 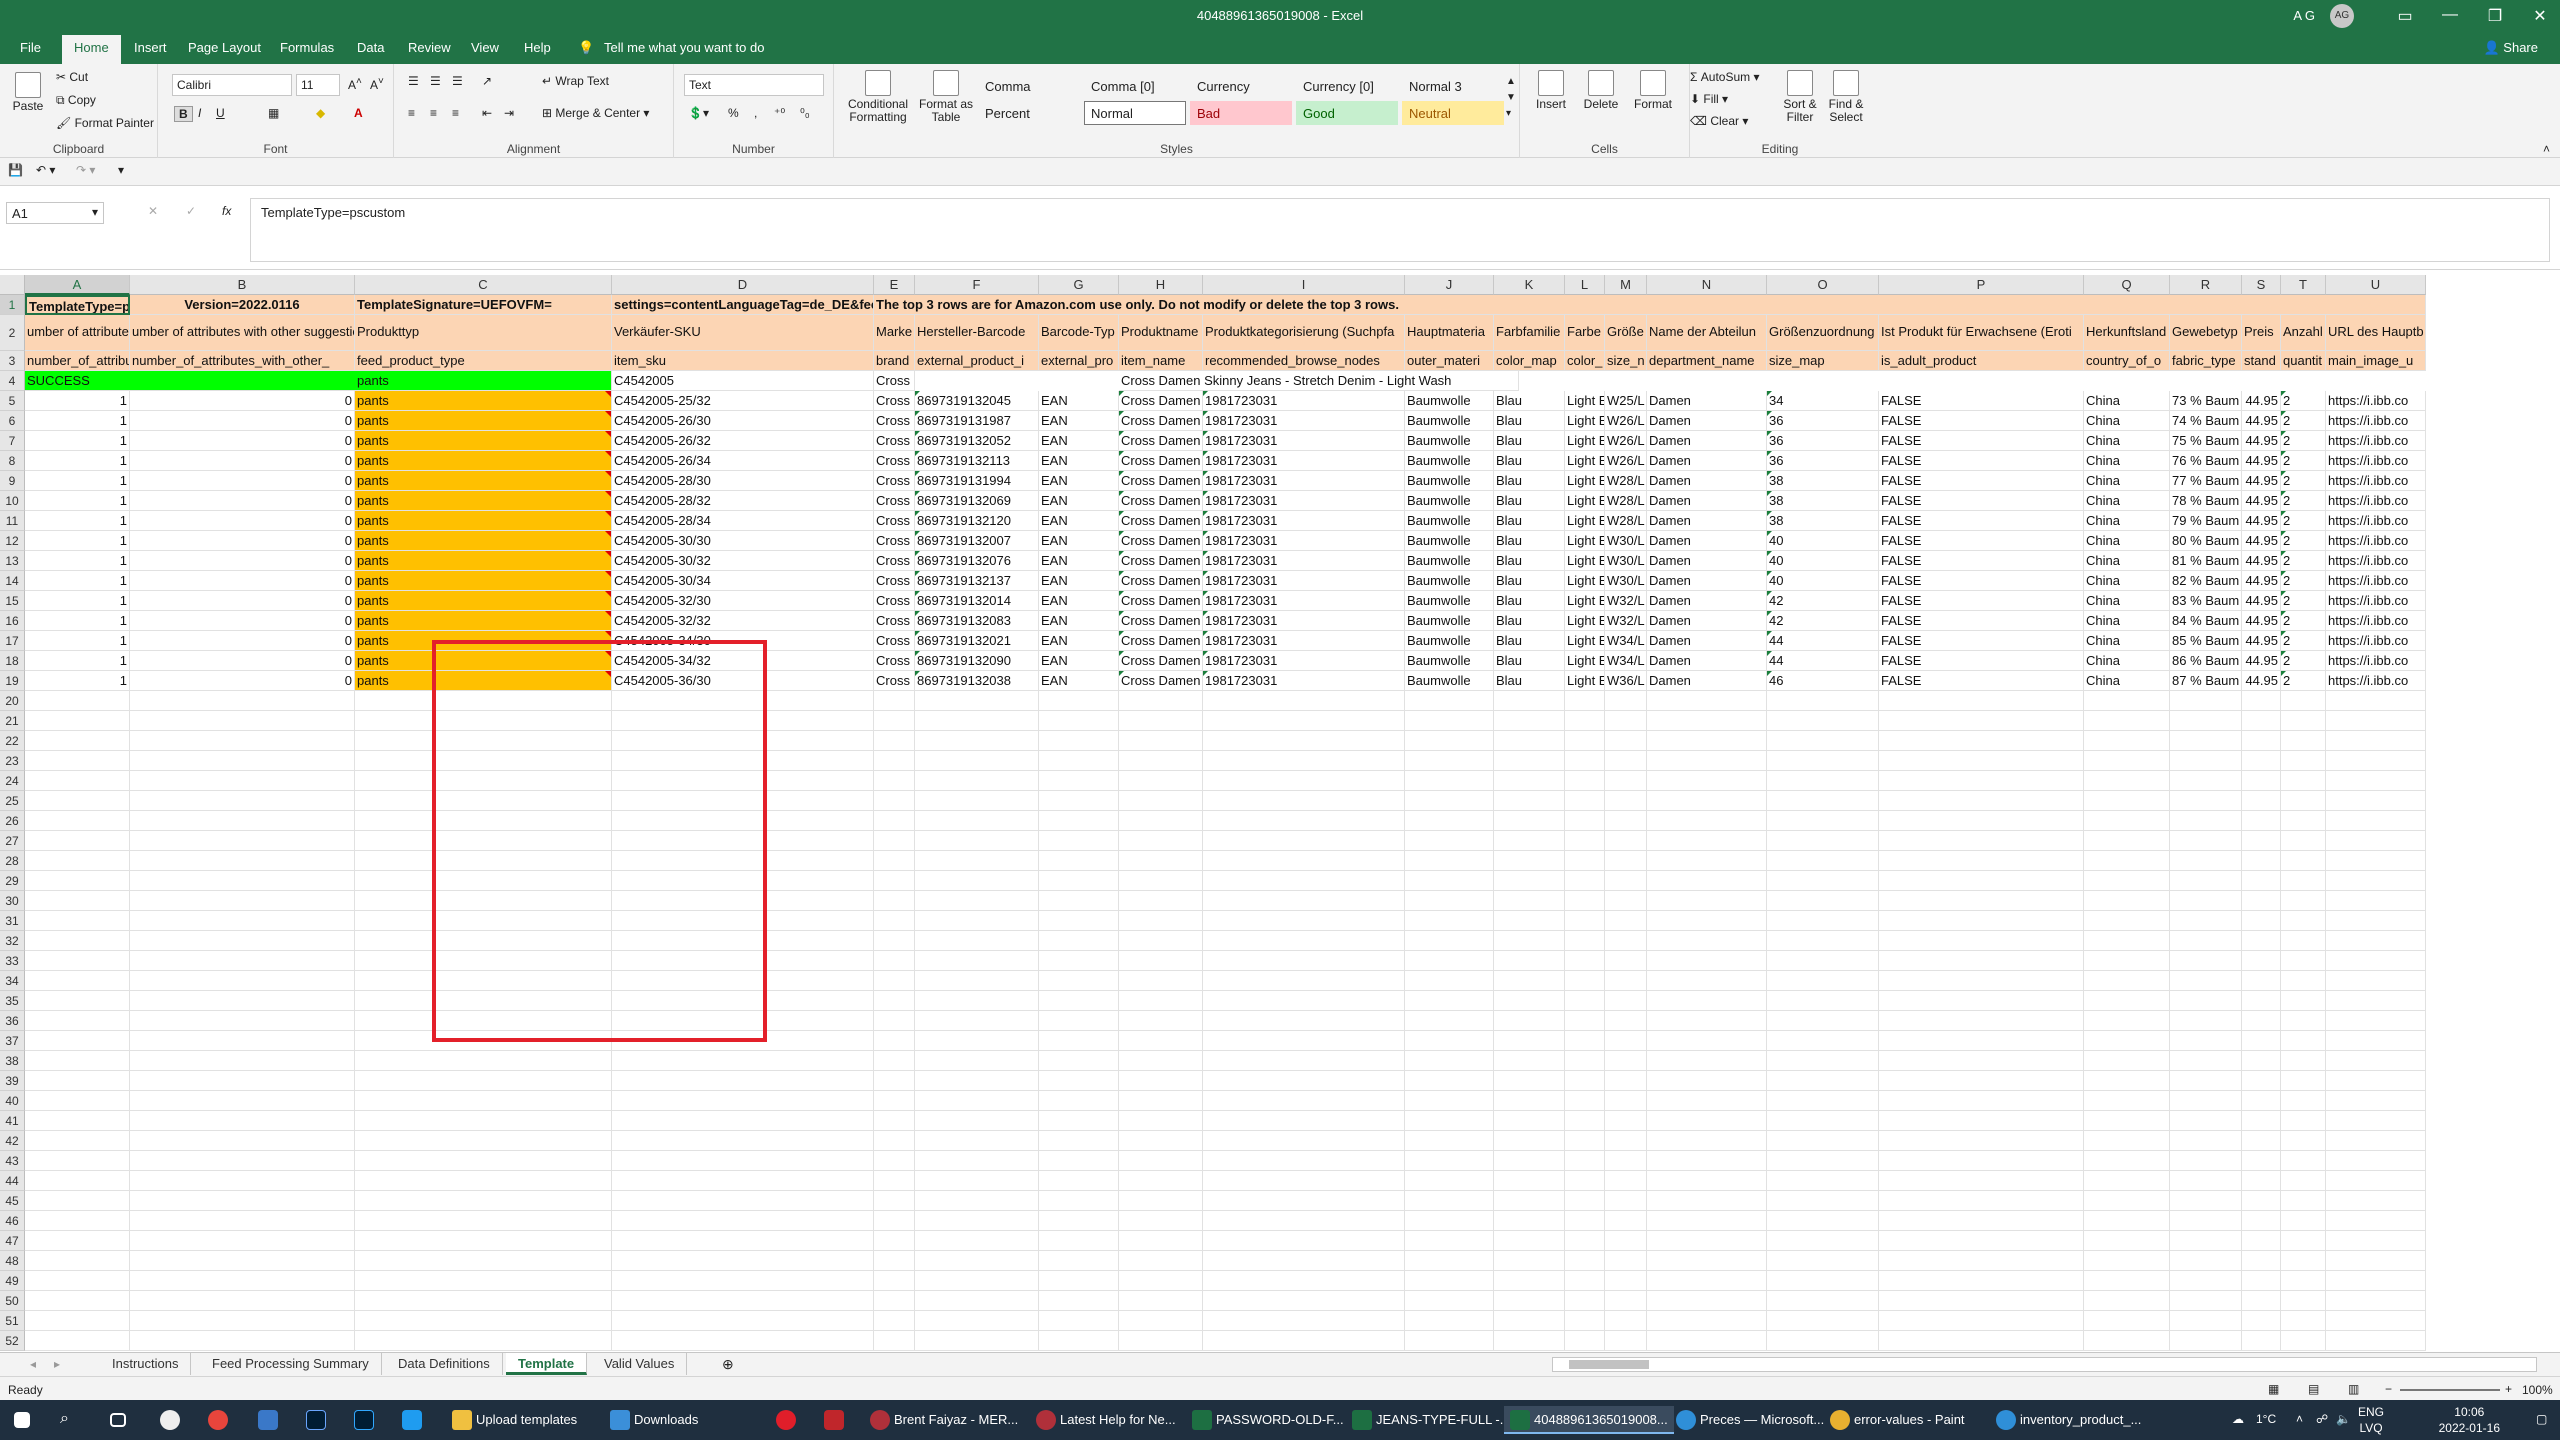 What do you see at coordinates (2206, 401) in the screenshot?
I see `table-cell: 73 % Baum` at bounding box center [2206, 401].